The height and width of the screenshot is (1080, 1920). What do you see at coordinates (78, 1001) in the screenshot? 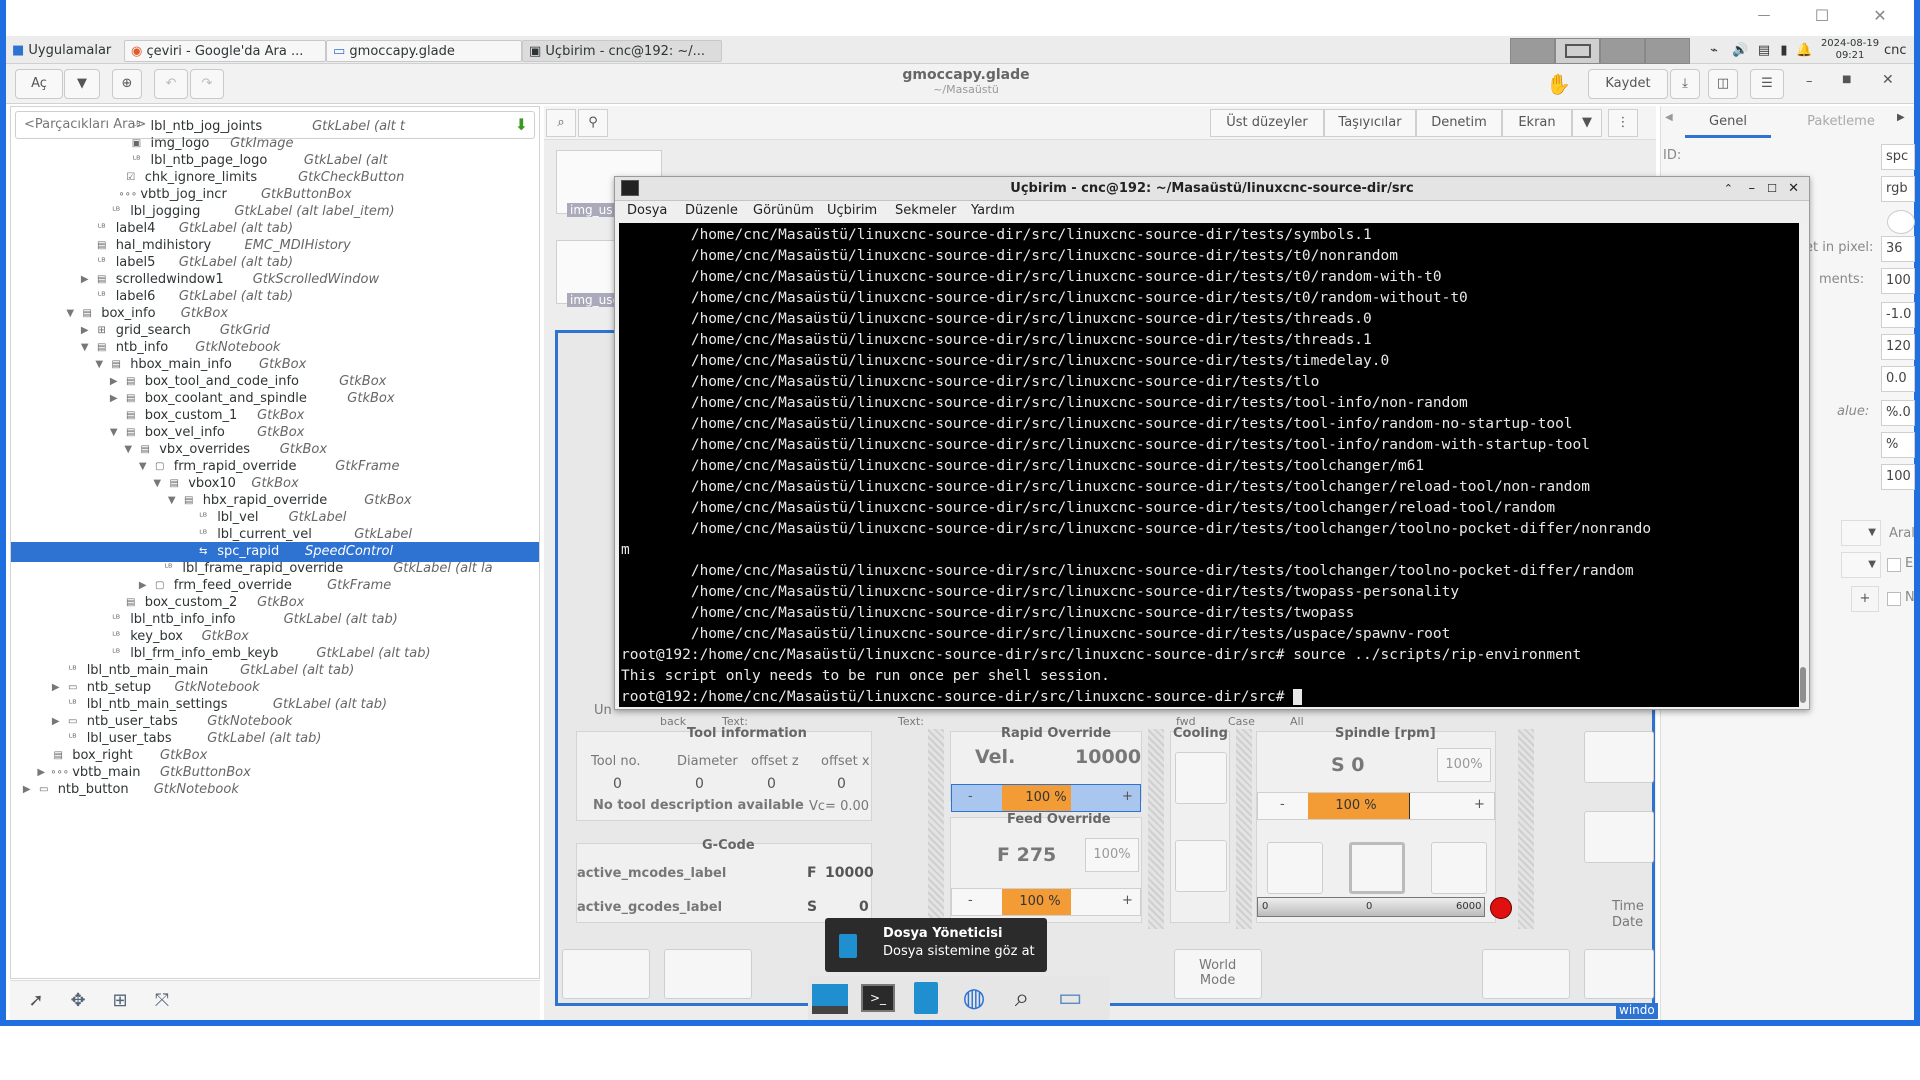
I see `drag-resize-icon: ✥` at bounding box center [78, 1001].